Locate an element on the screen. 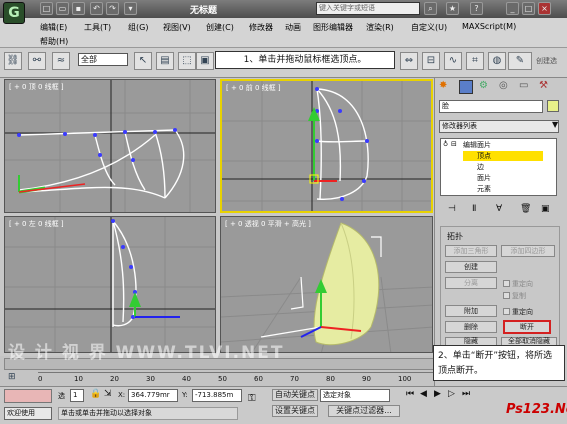 The image size is (567, 424). selection-set-dropdown: 选定对象 is located at coordinates (355, 395).